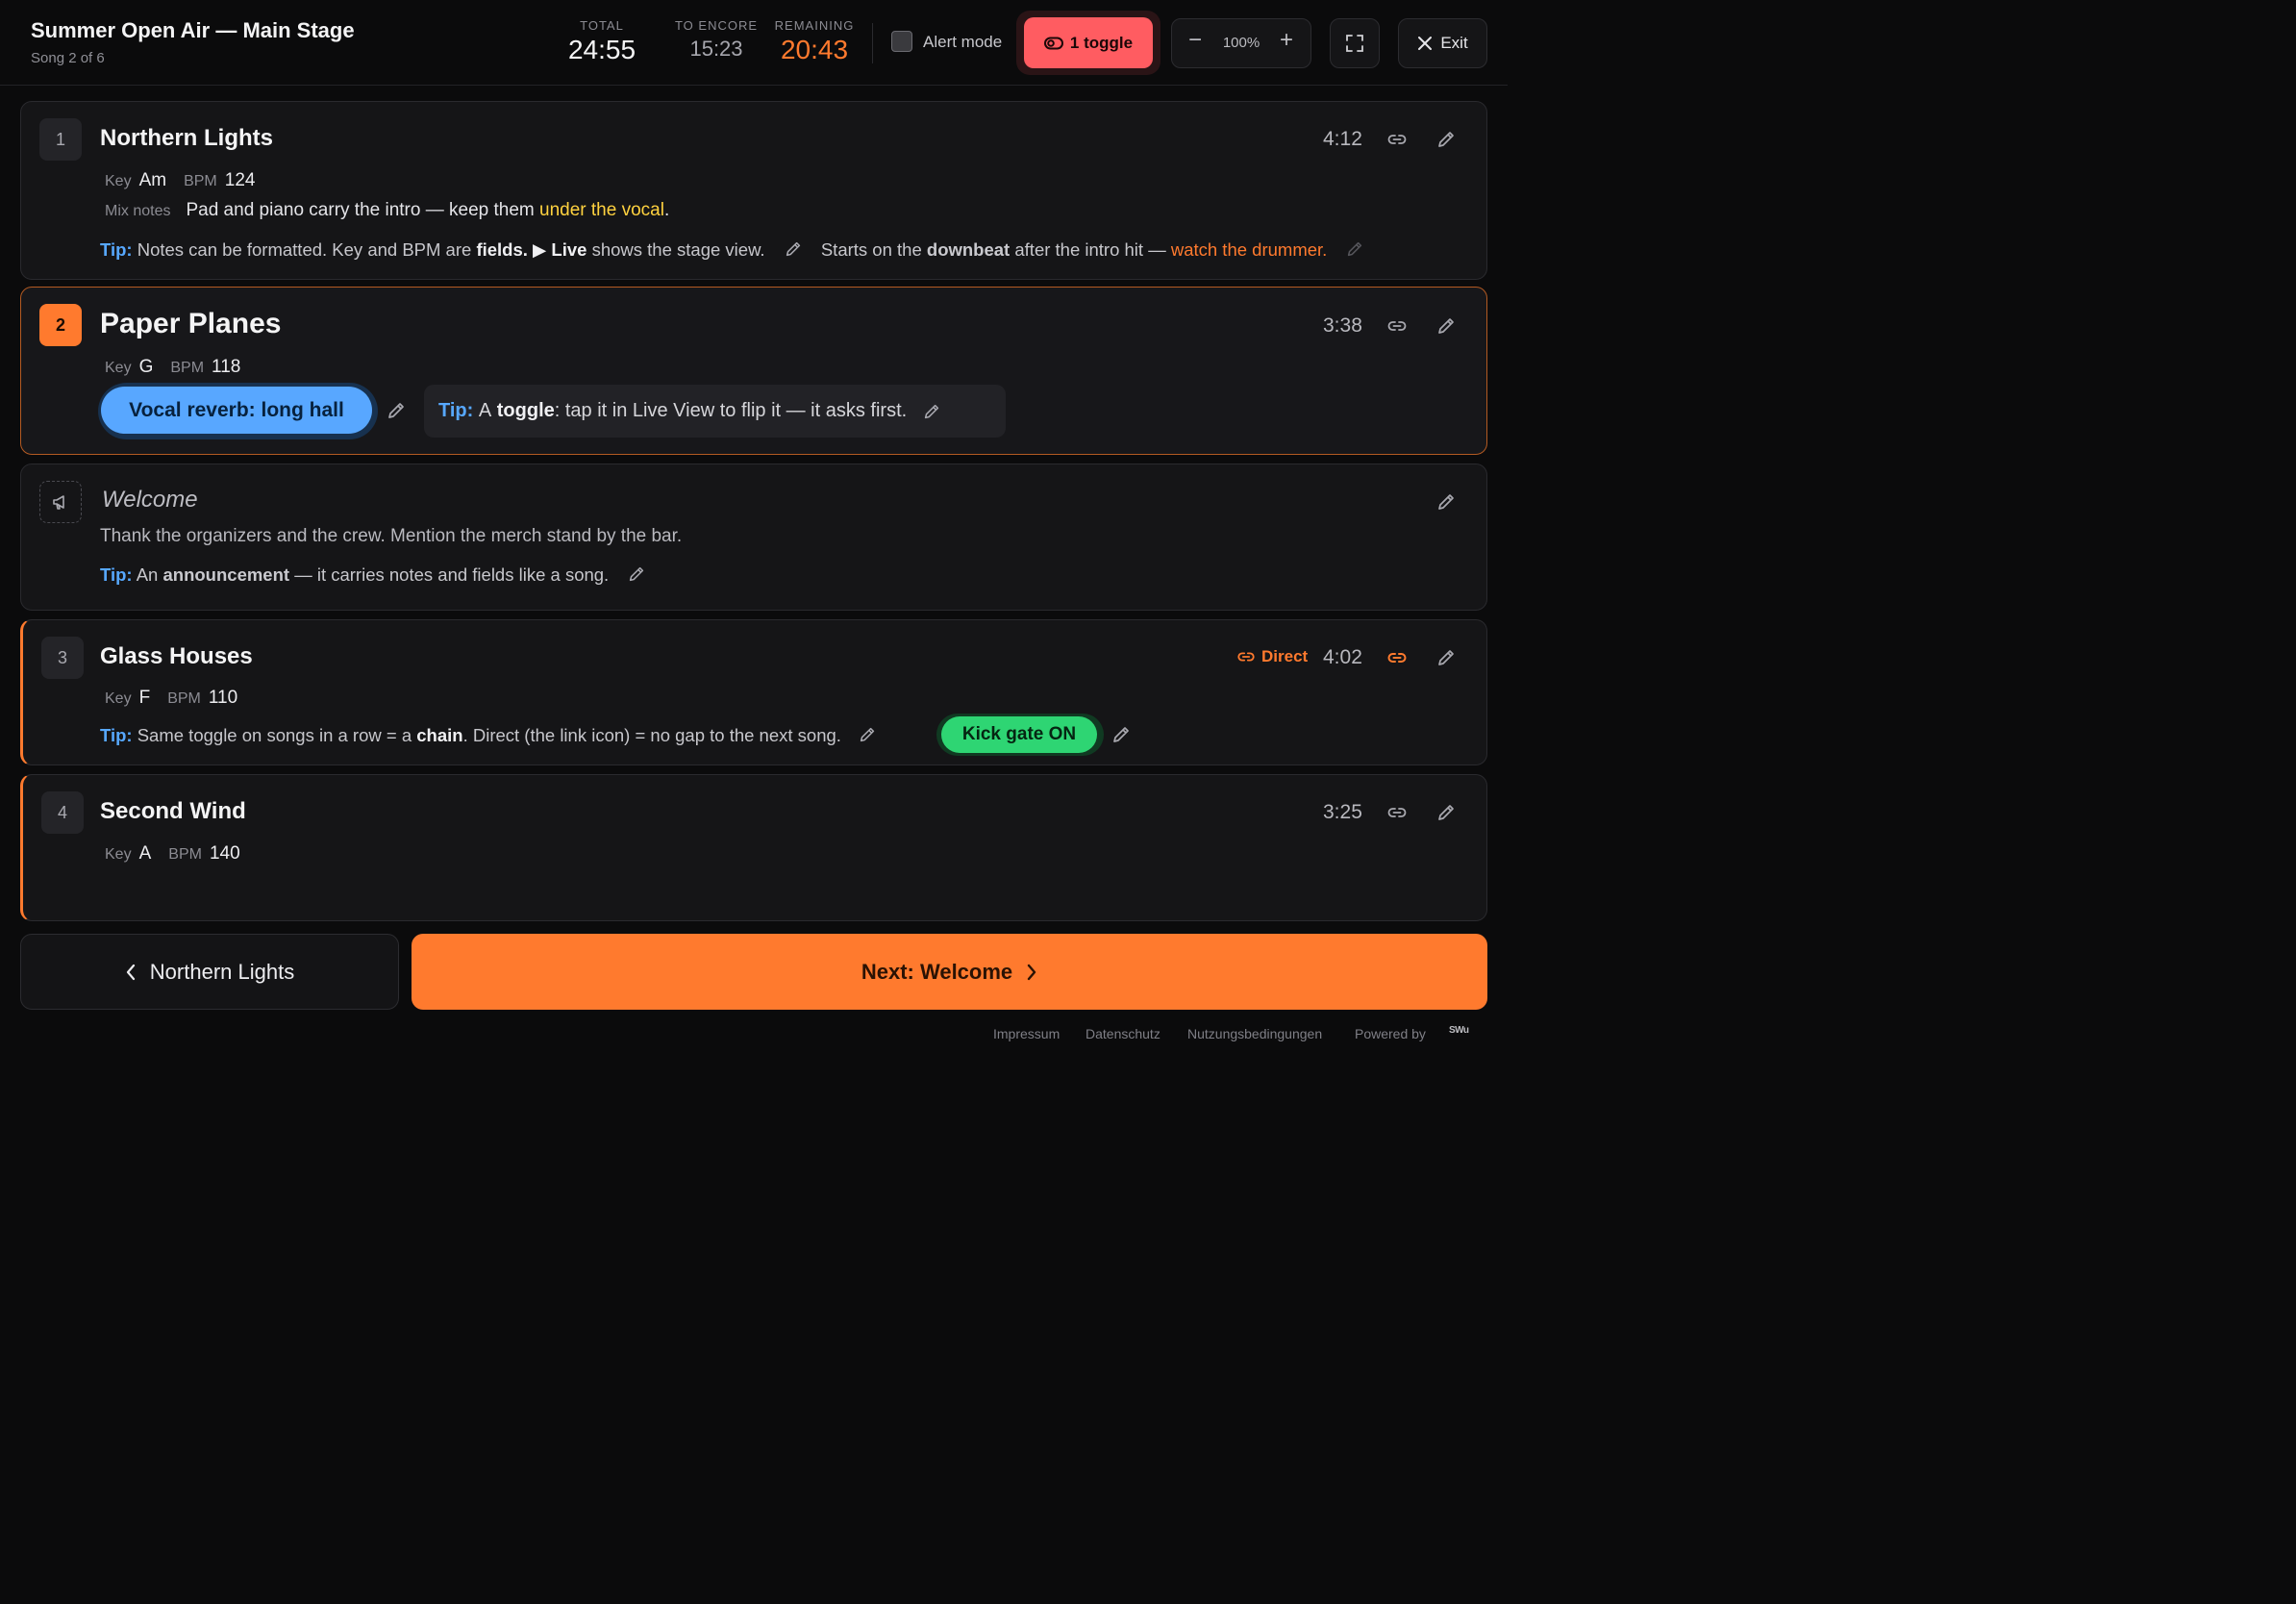 The image size is (2296, 1604). Describe the element at coordinates (1246, 657) in the screenshot. I see `direct-link-icon` at that location.